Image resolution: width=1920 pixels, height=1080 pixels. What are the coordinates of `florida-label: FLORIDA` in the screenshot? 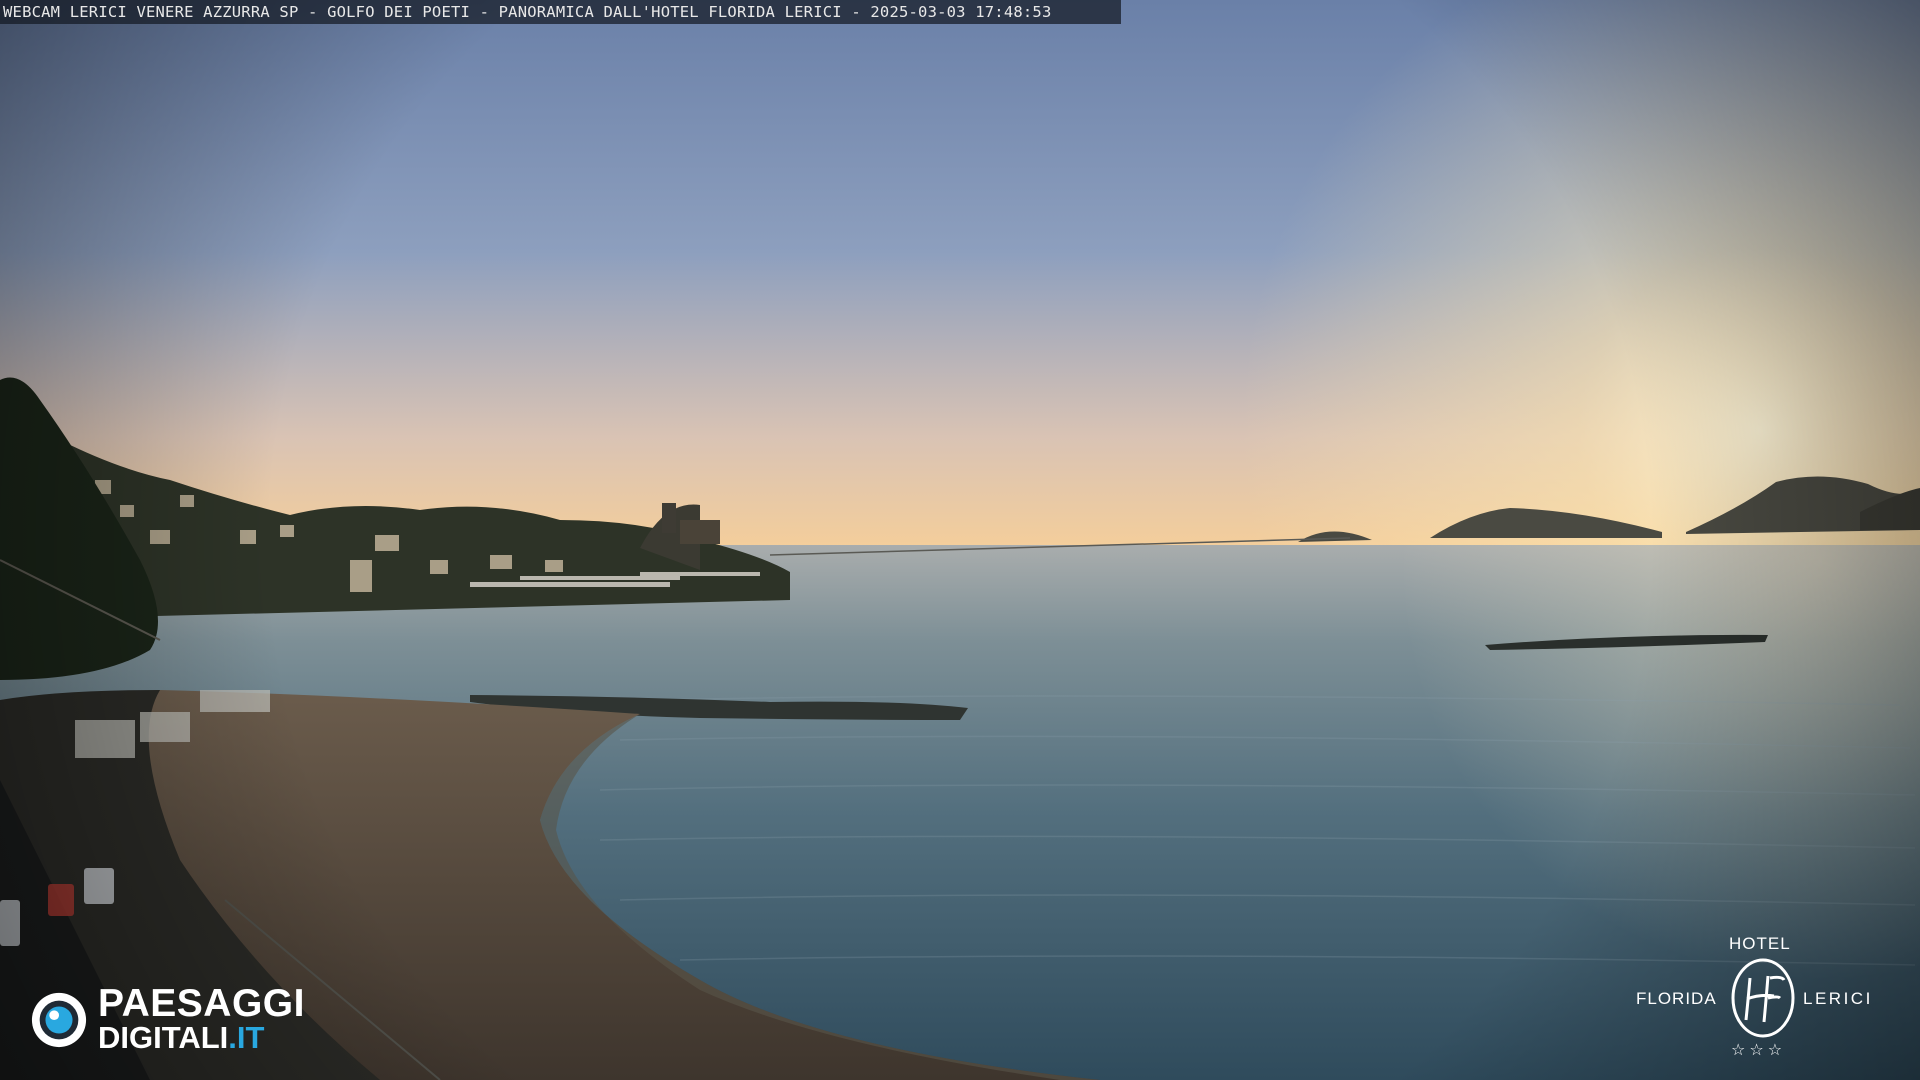 It's located at (1676, 998).